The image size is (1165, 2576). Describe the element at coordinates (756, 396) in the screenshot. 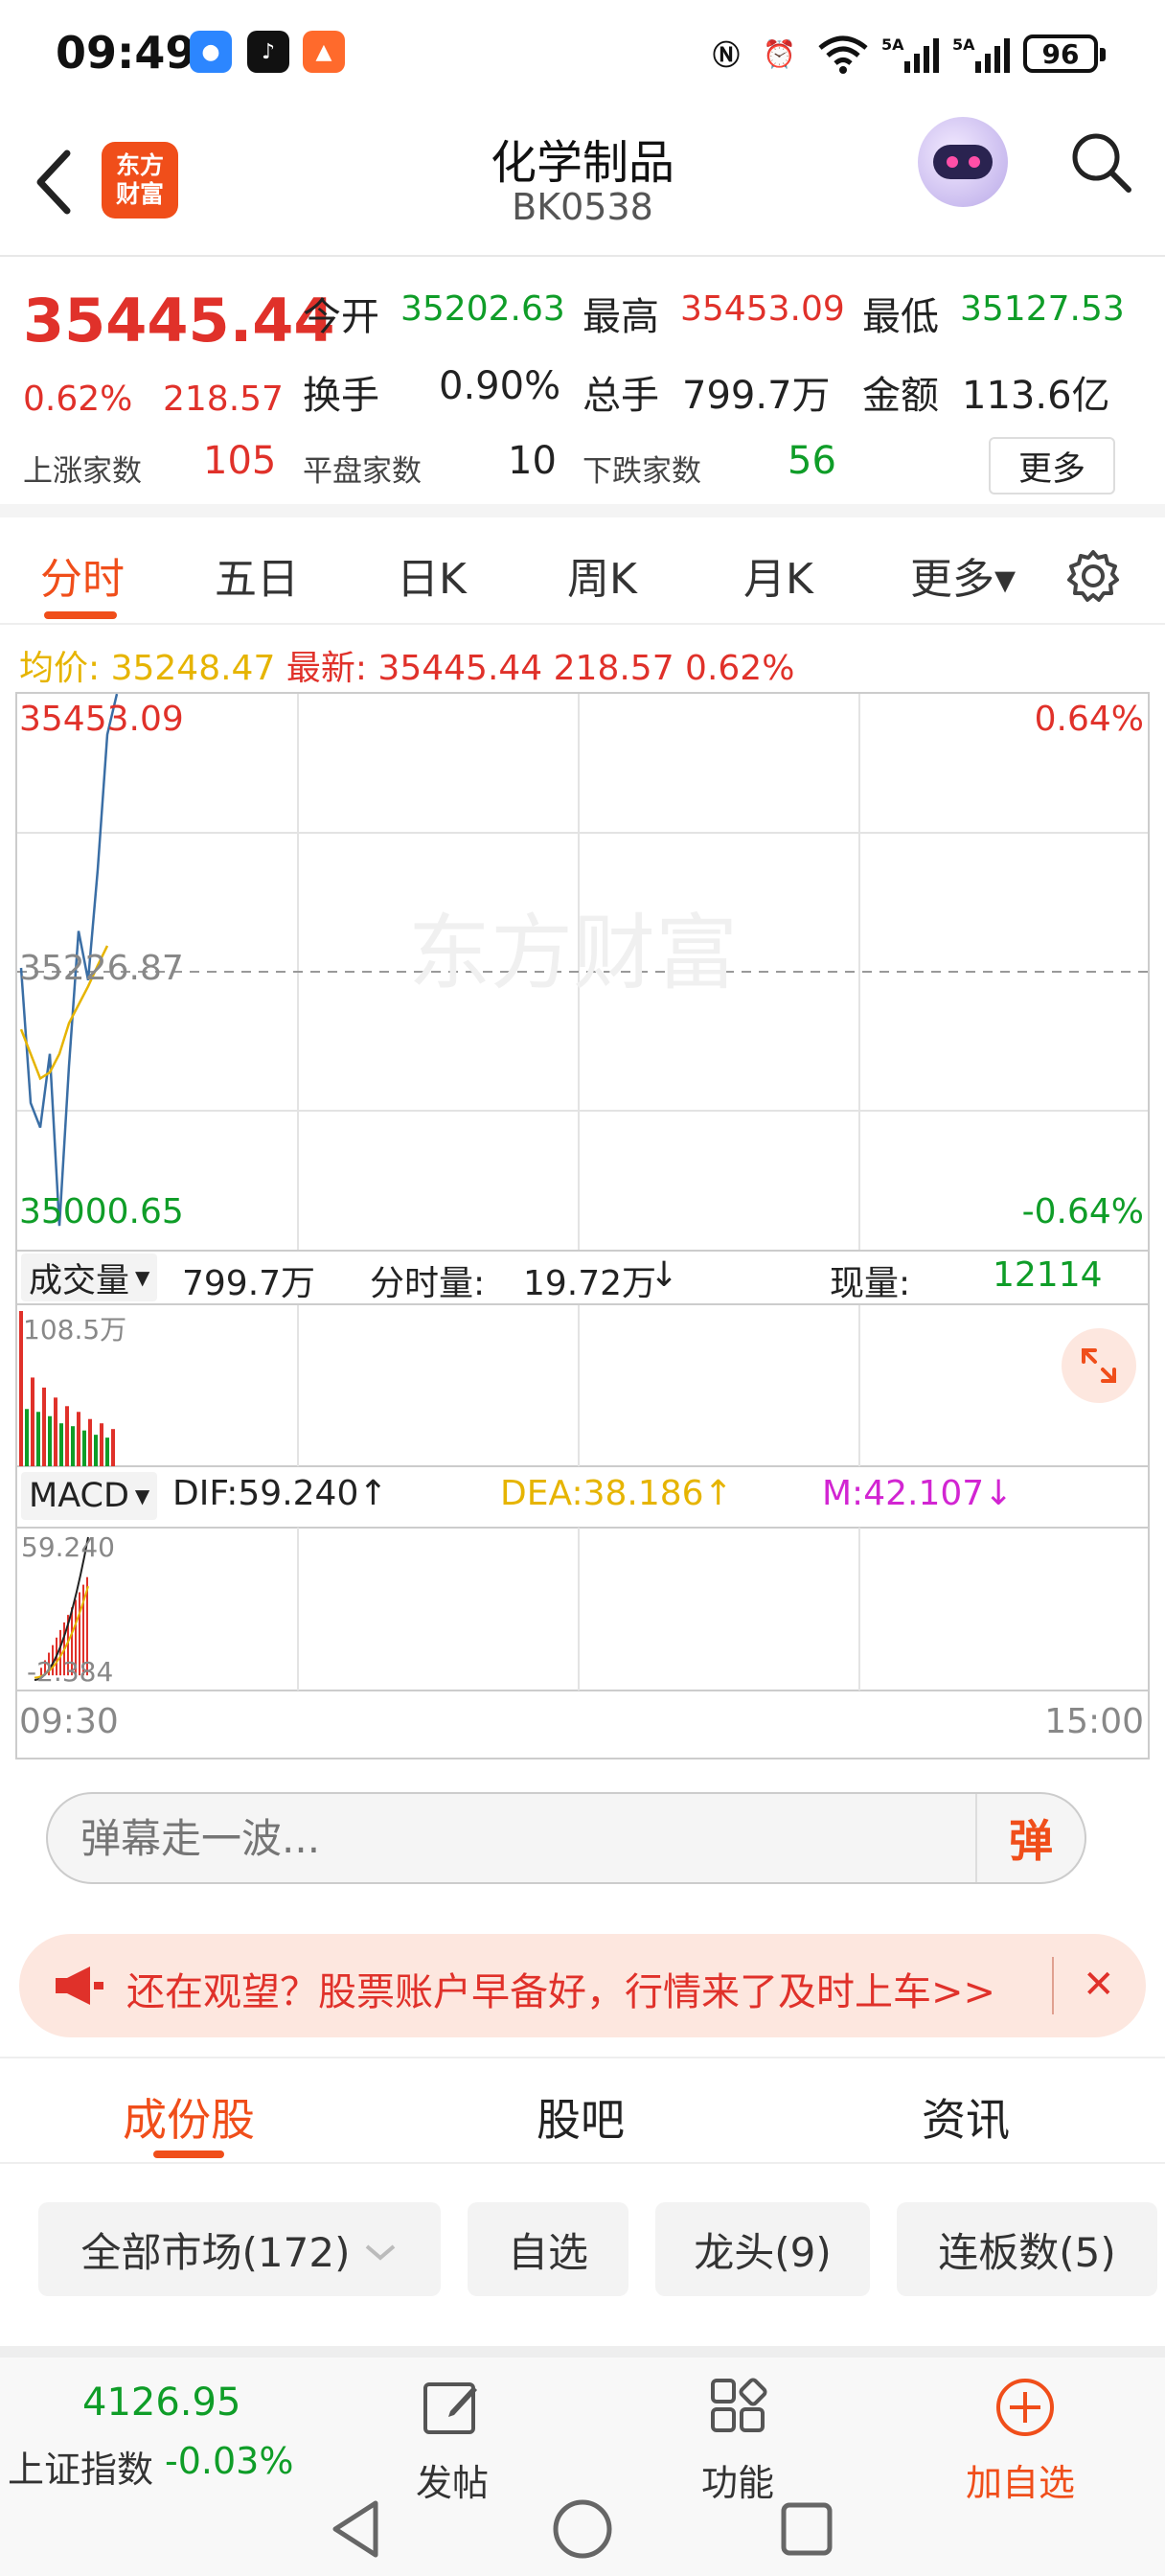

I see `volume-value: 799.7万` at that location.